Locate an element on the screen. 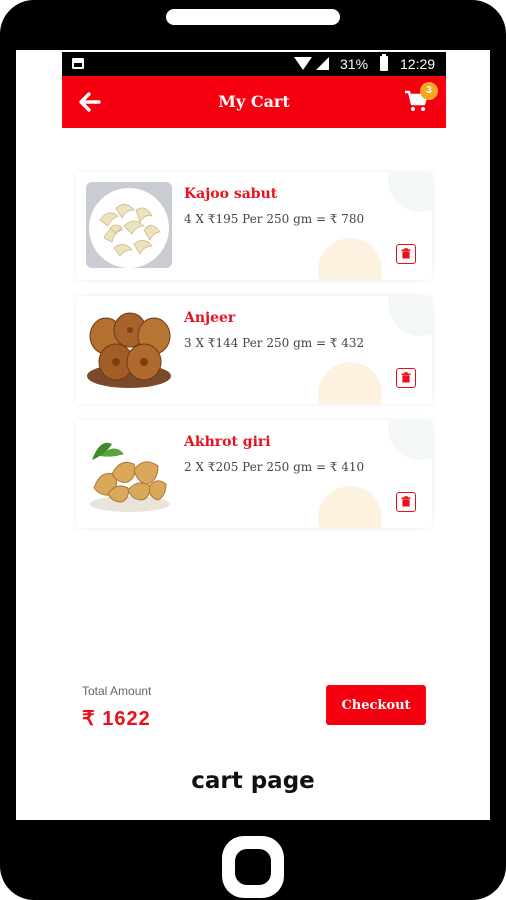 Image resolution: width=506 pixels, height=900 pixels. total-amount-label: Total Amount is located at coordinates (117, 691).